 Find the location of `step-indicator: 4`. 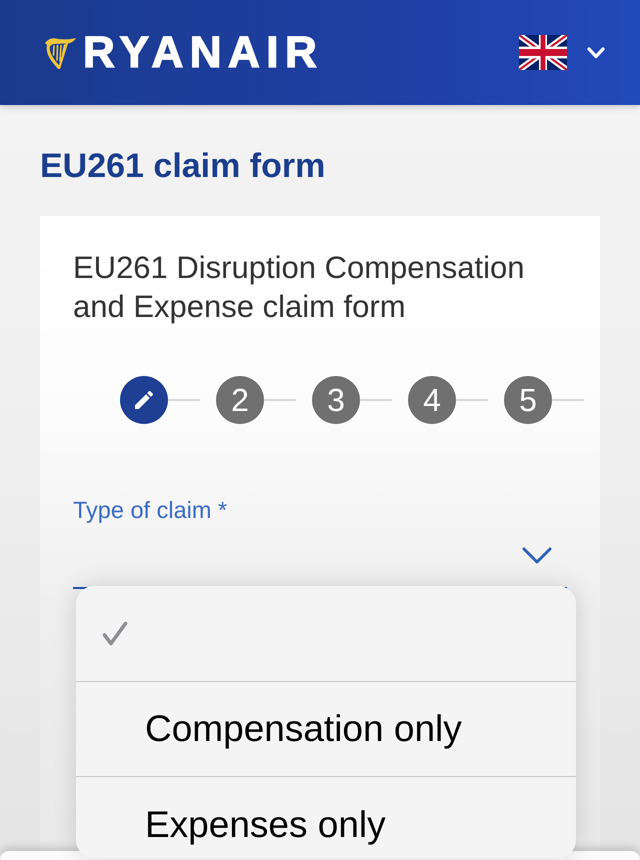

step-indicator: 4 is located at coordinates (432, 400).